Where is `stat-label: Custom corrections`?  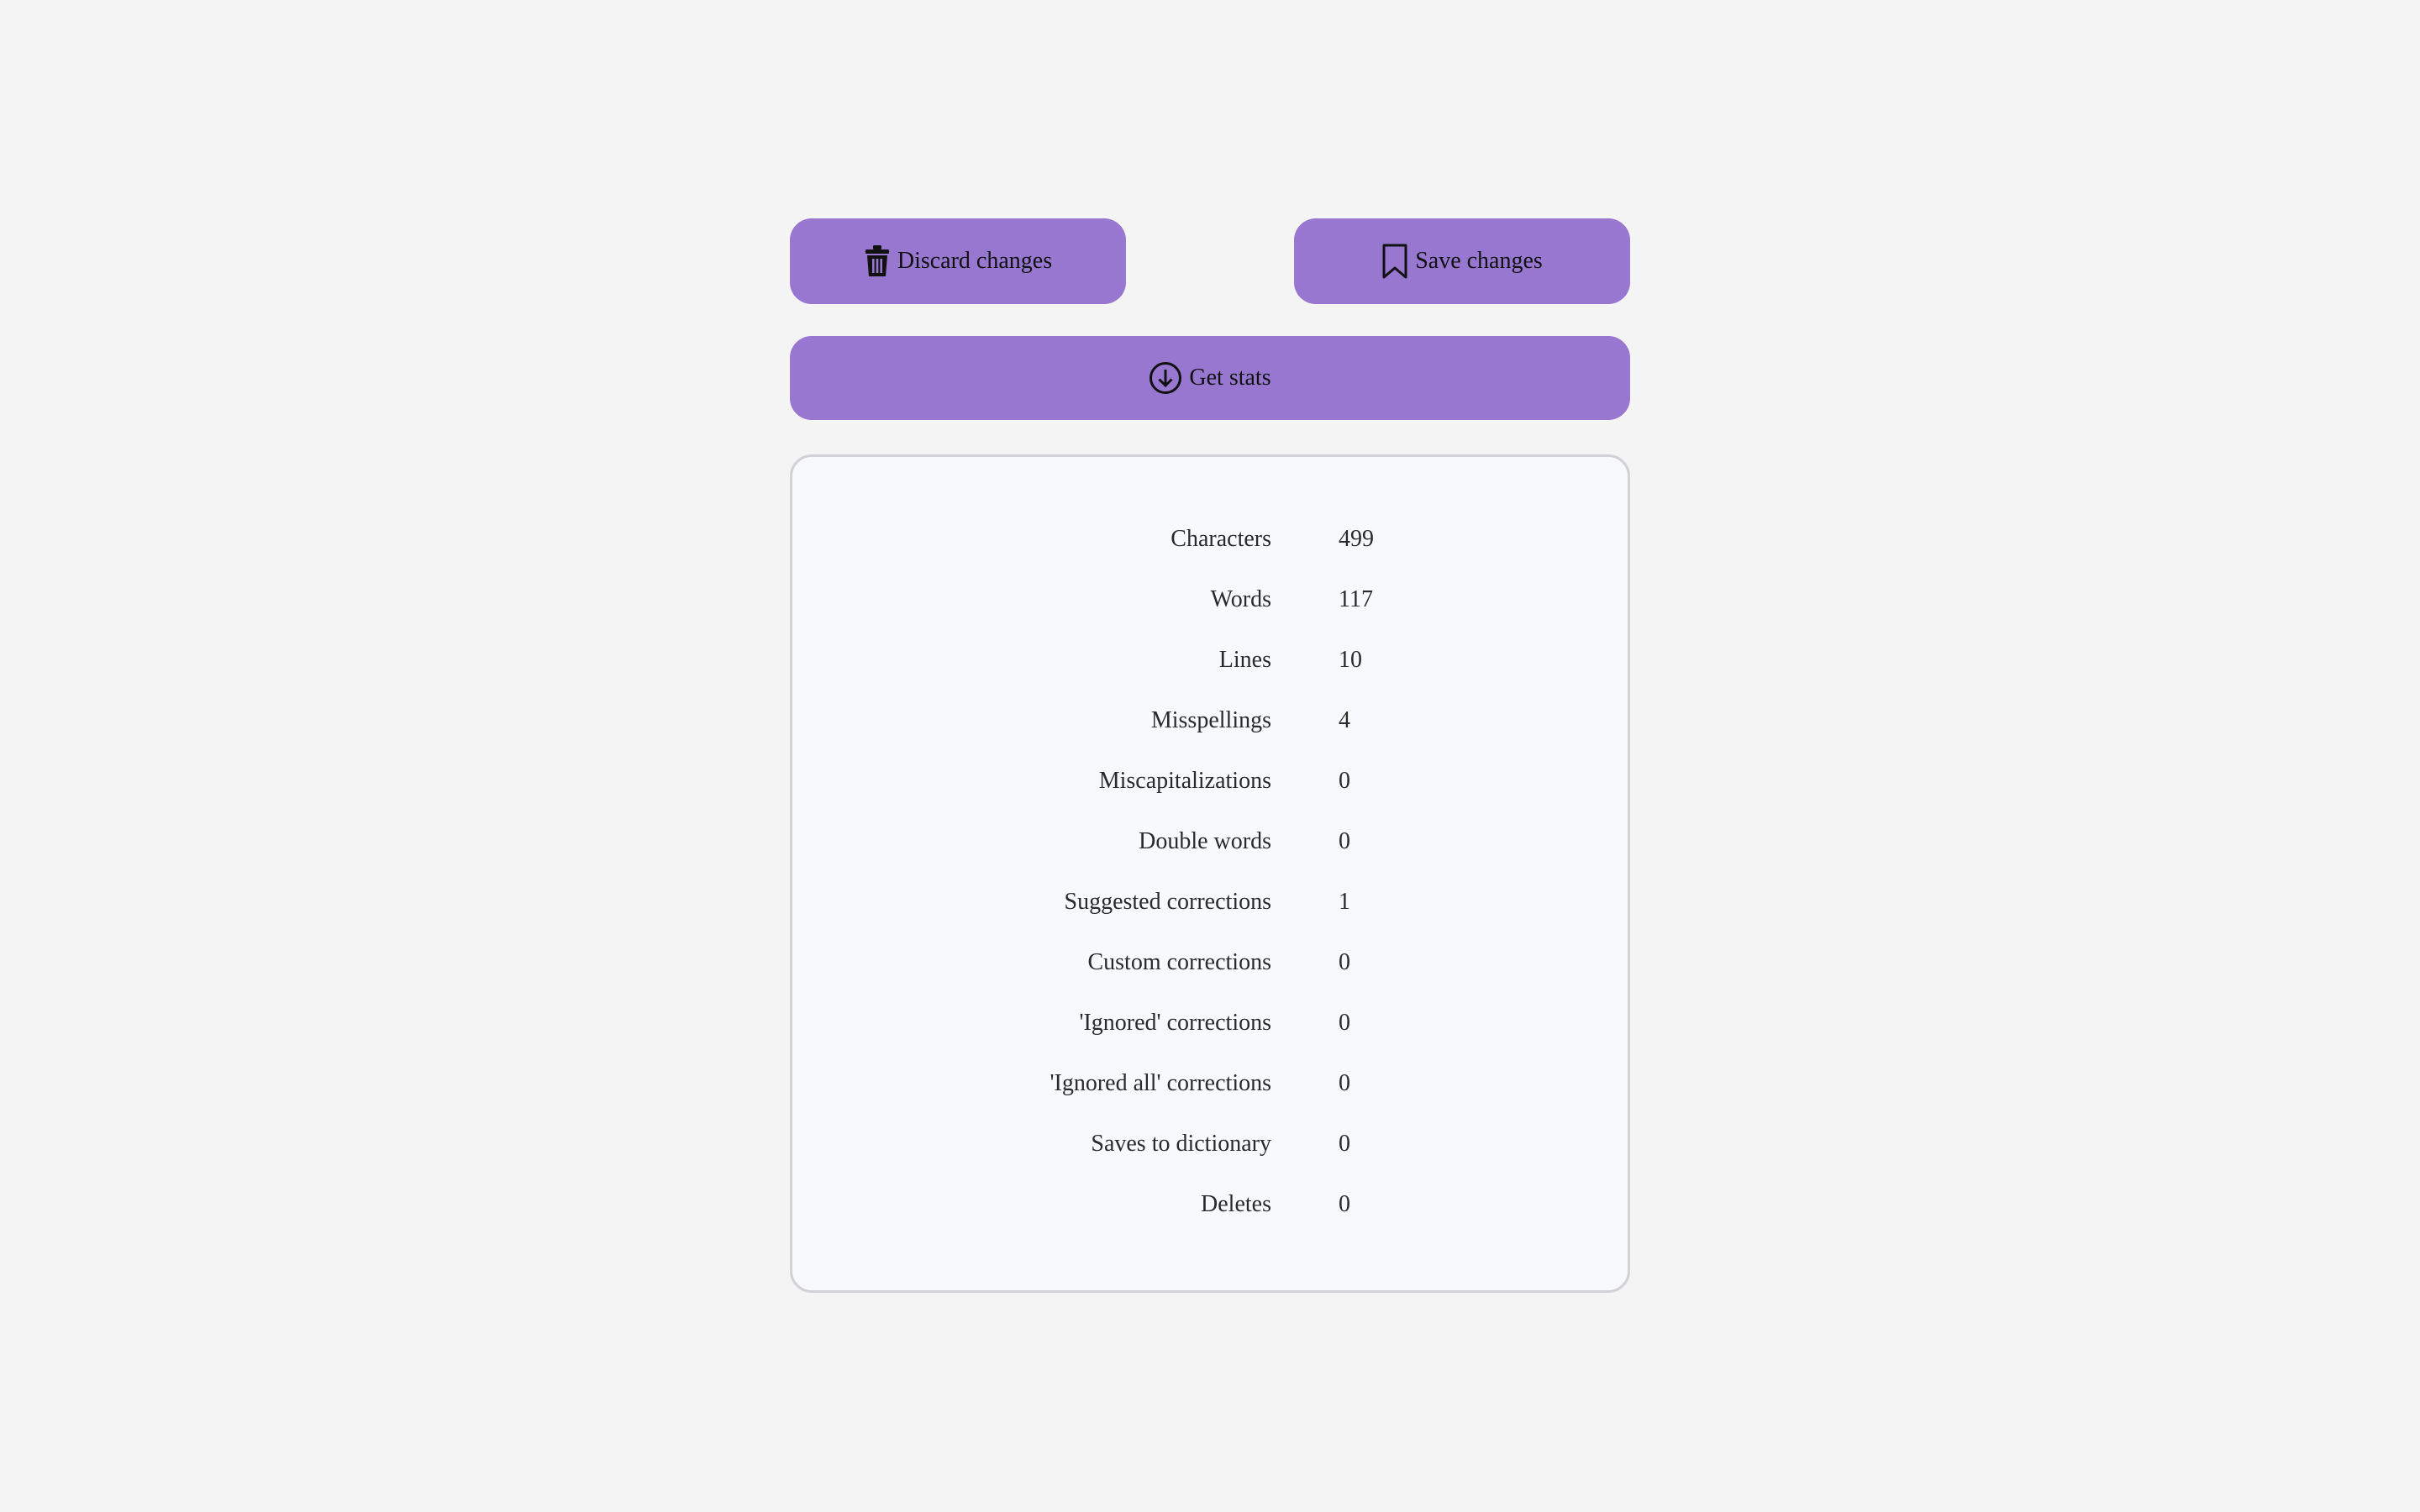 stat-label: Custom corrections is located at coordinates (1179, 962).